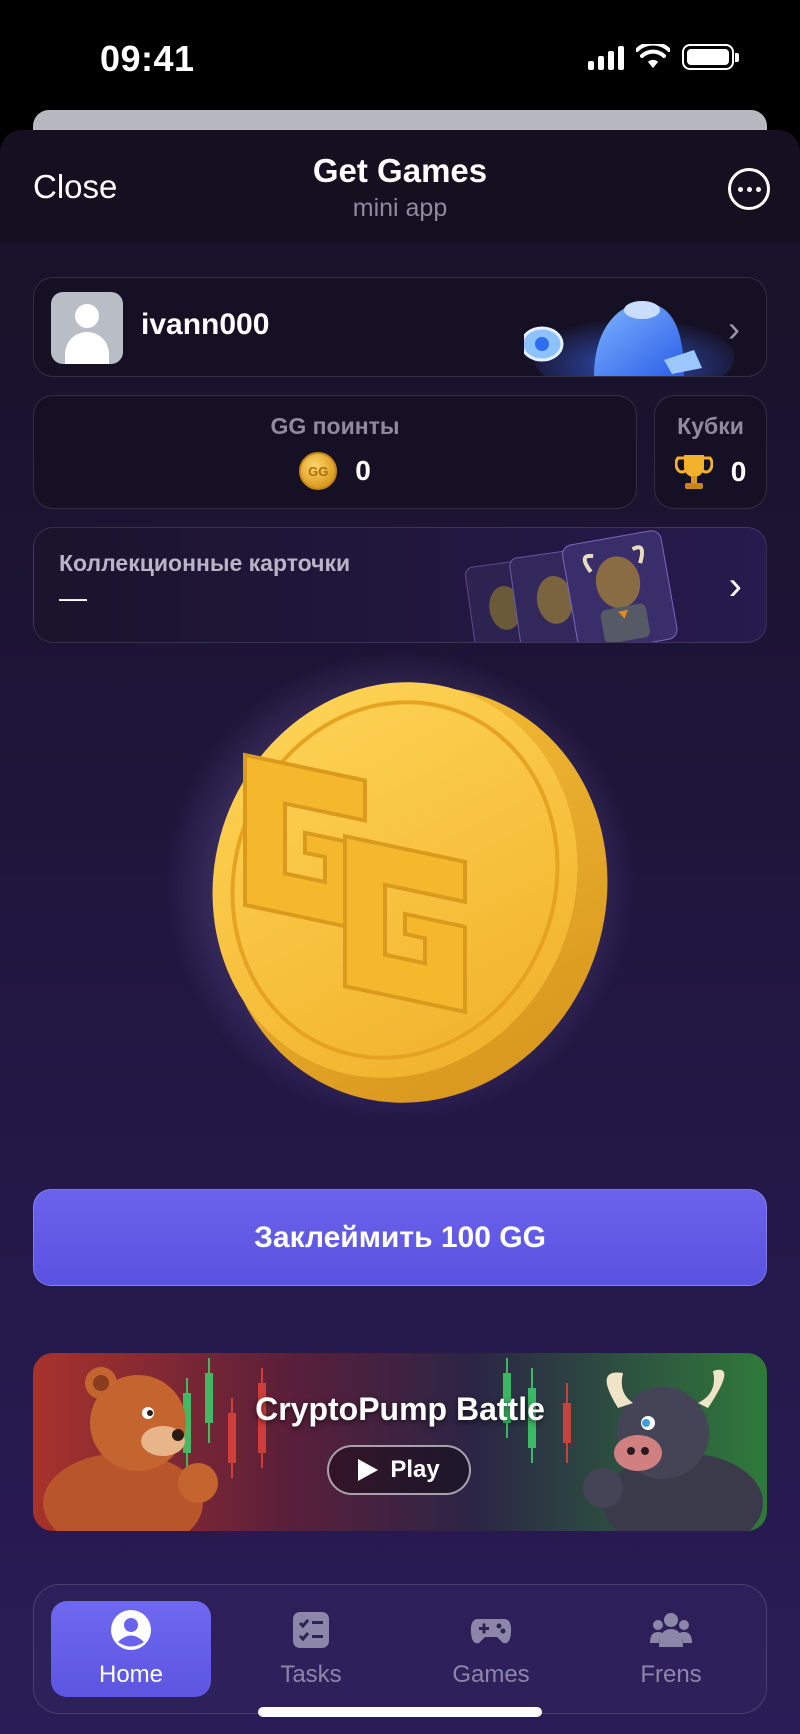  I want to click on profile-card: ivann000 ›, so click(400, 327).